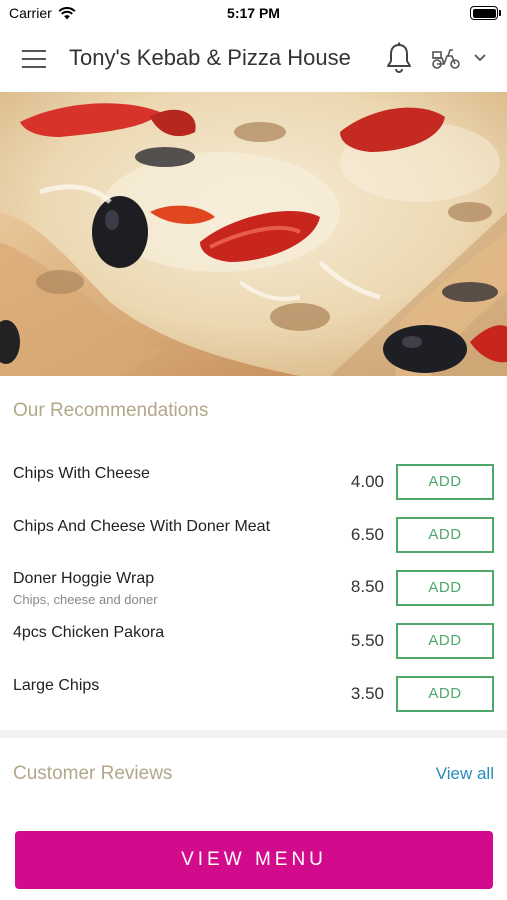 This screenshot has height=900, width=507. Describe the element at coordinates (465, 774) in the screenshot. I see `view-all-reviews-link: View all` at that location.